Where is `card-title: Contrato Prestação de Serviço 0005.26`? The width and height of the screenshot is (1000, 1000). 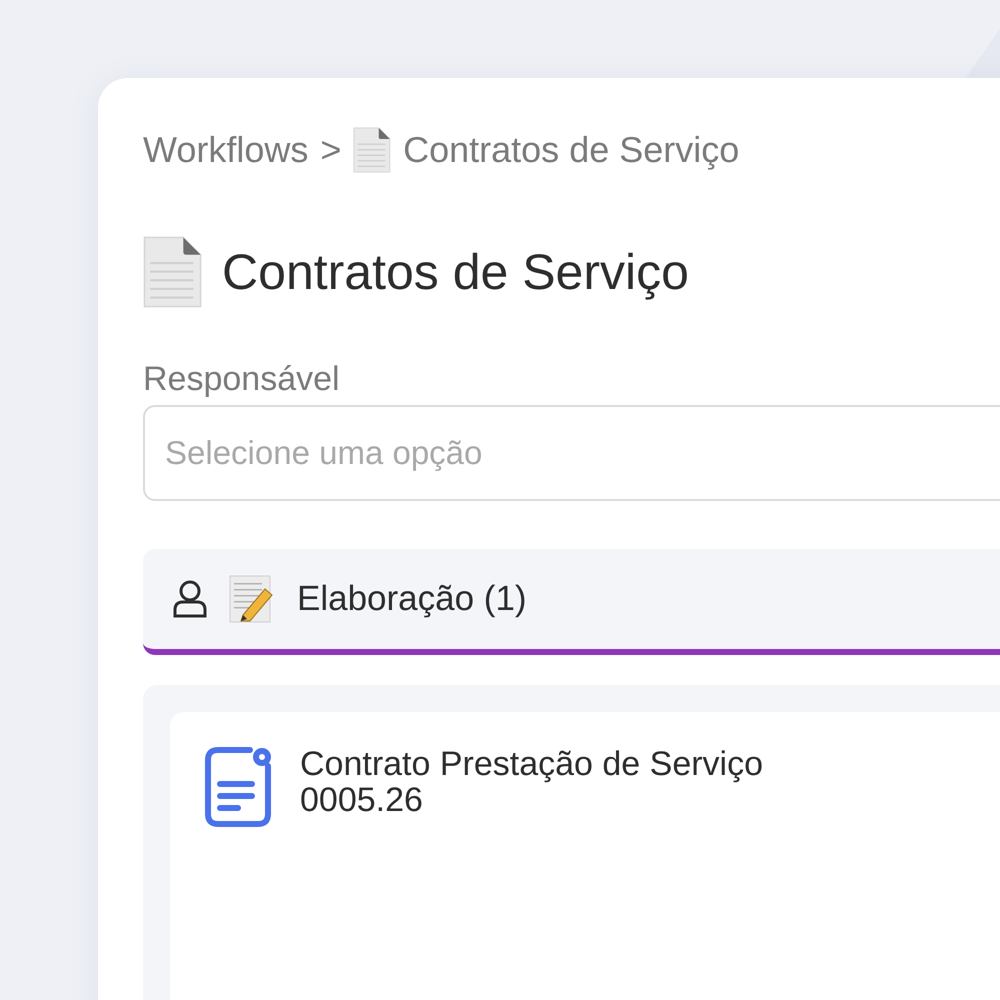 card-title: Contrato Prestação de Serviço 0005.26 is located at coordinates (532, 782).